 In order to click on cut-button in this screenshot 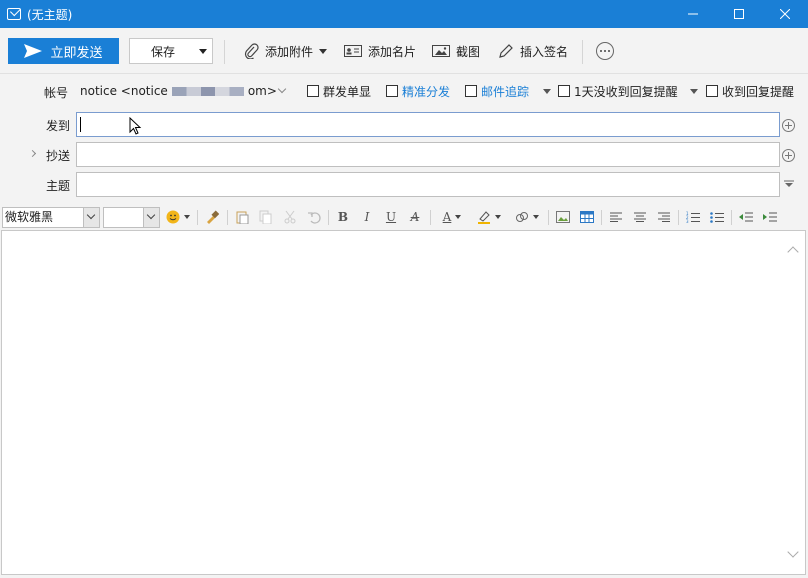, I will do `click(290, 217)`.